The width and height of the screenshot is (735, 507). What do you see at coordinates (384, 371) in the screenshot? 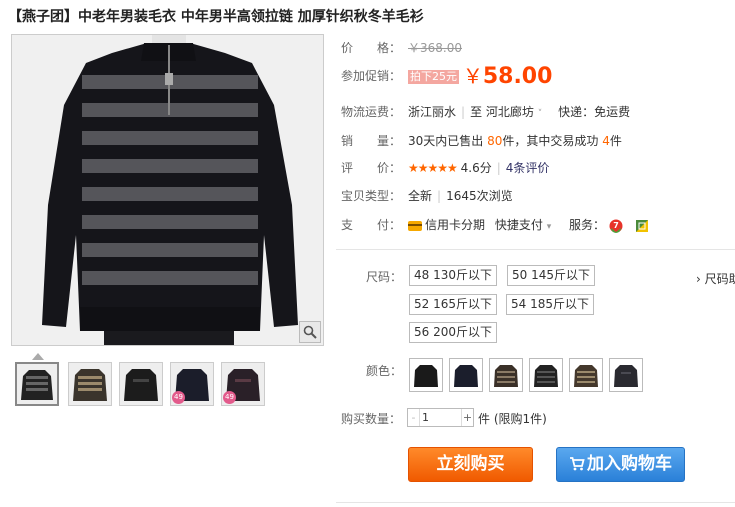
I see `color-label: 颜色：` at bounding box center [384, 371].